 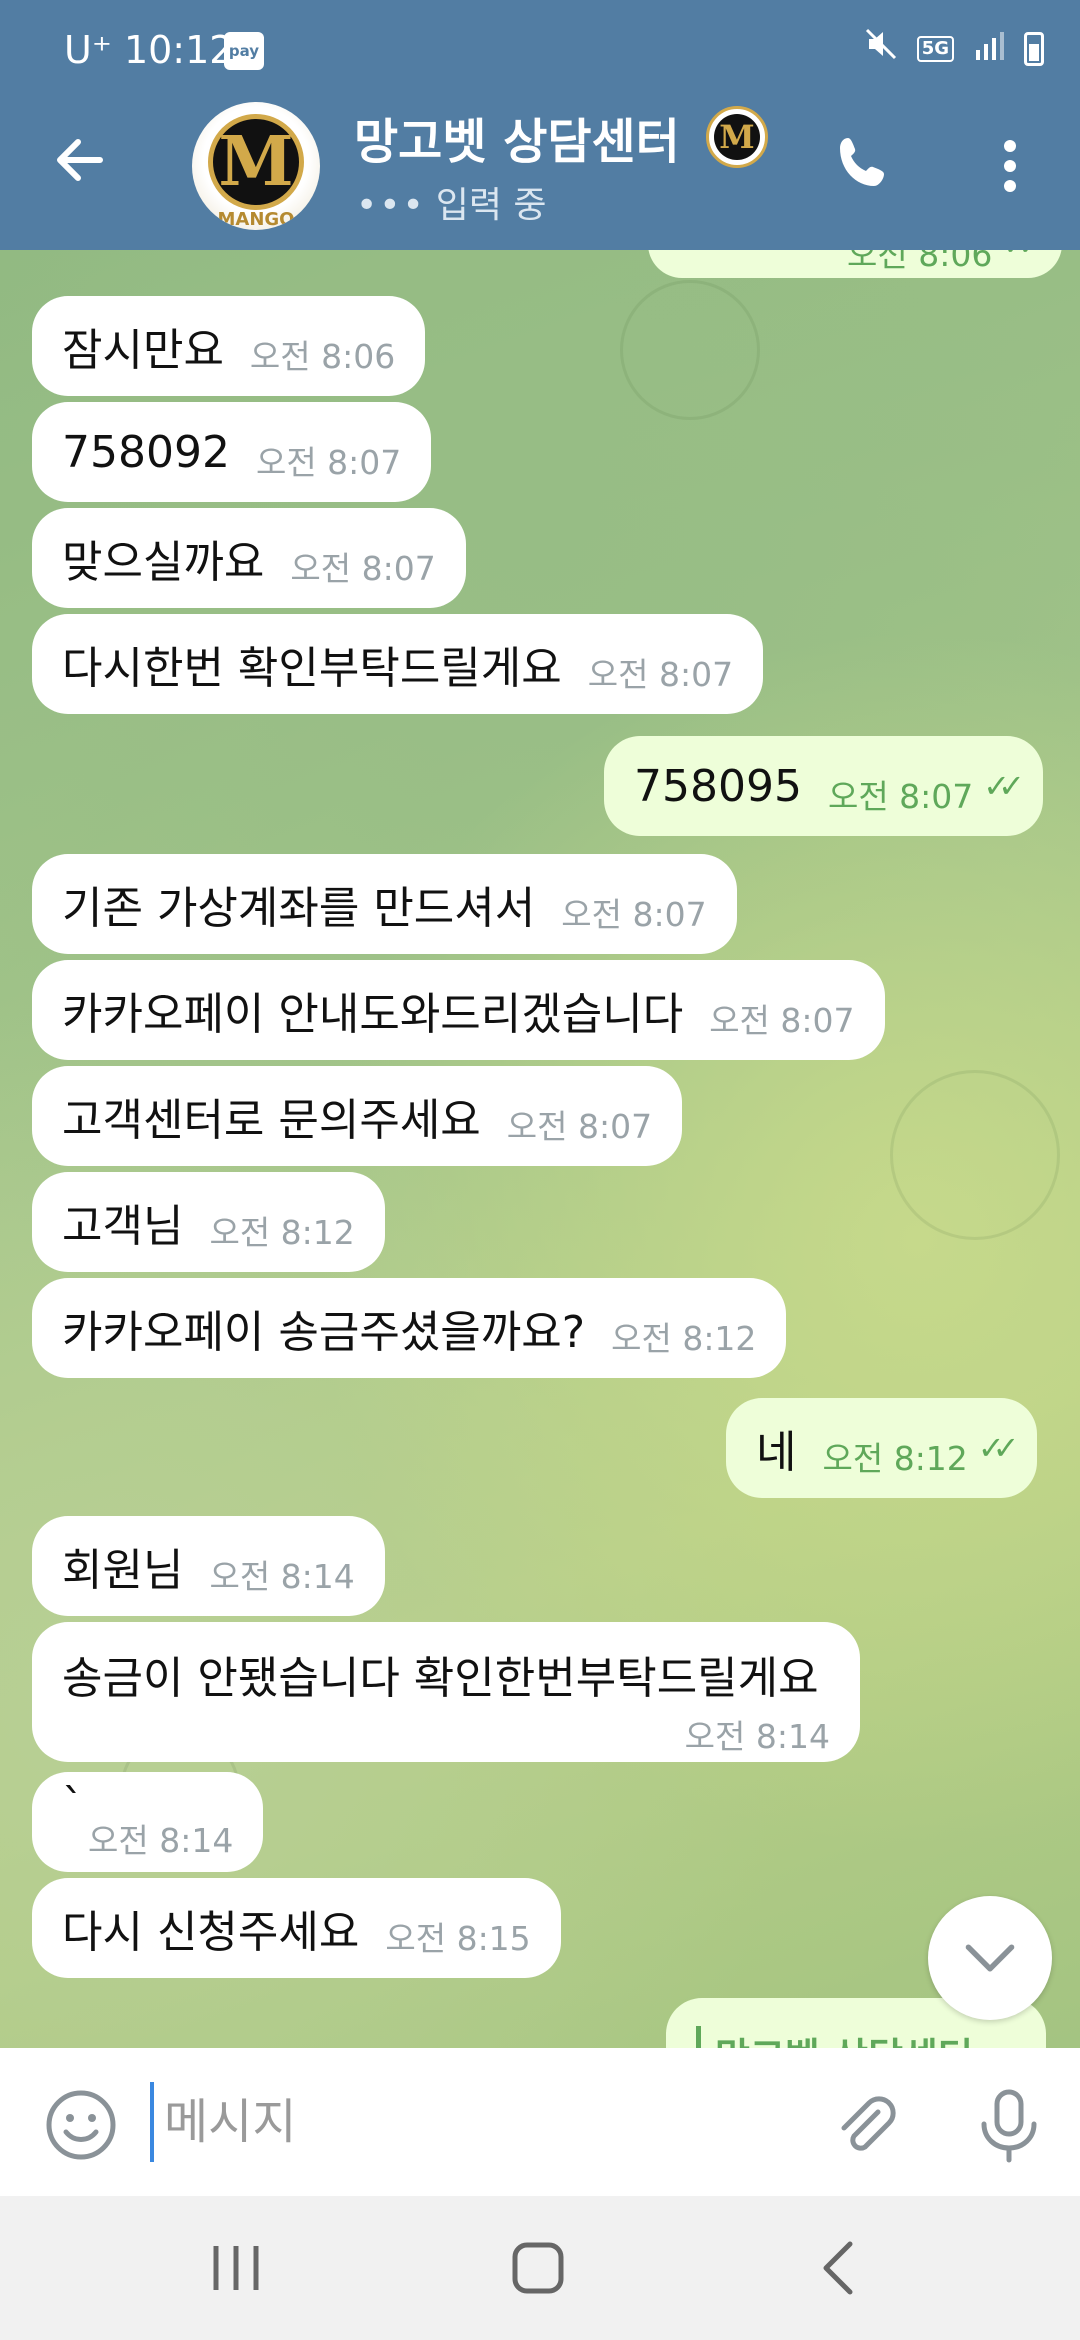 I want to click on call-button, so click(x=862, y=164).